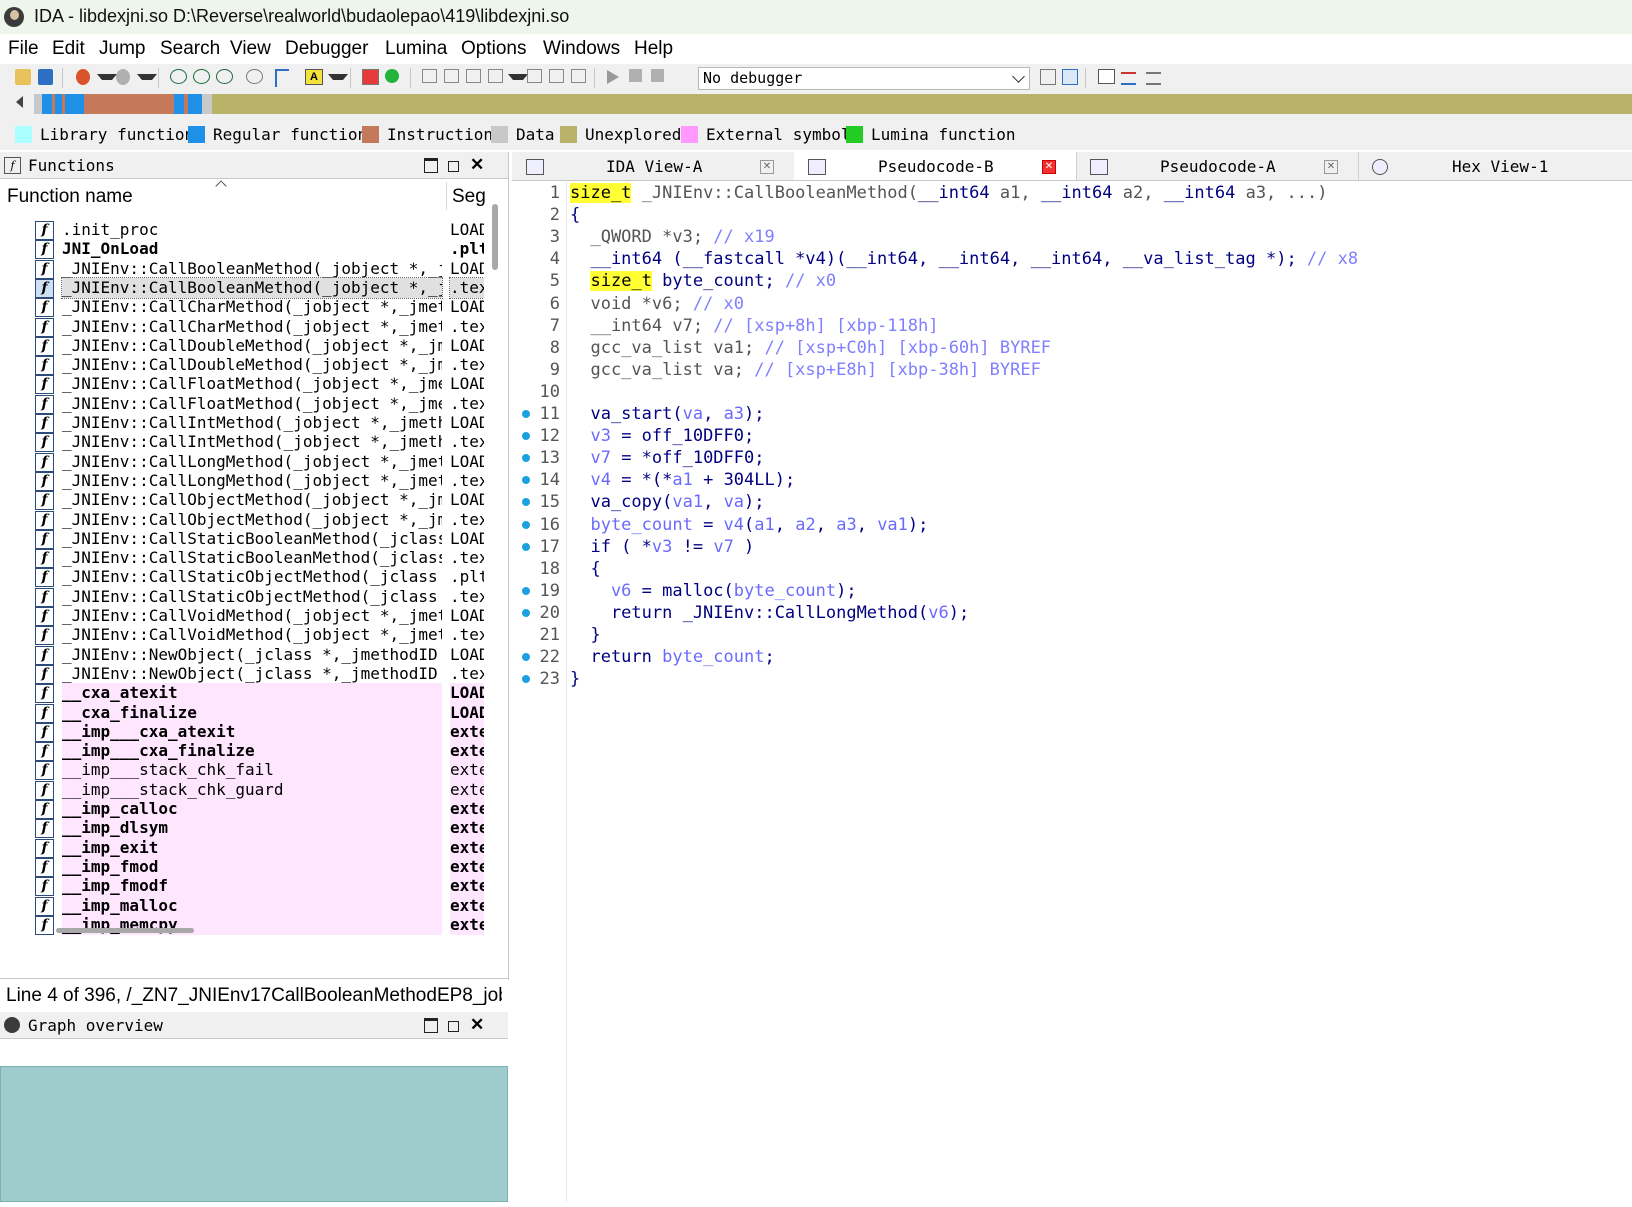 The image size is (1632, 1207). What do you see at coordinates (1072, 458) in the screenshot?
I see `code-line: 13 v7 = *off_10DFF0;` at bounding box center [1072, 458].